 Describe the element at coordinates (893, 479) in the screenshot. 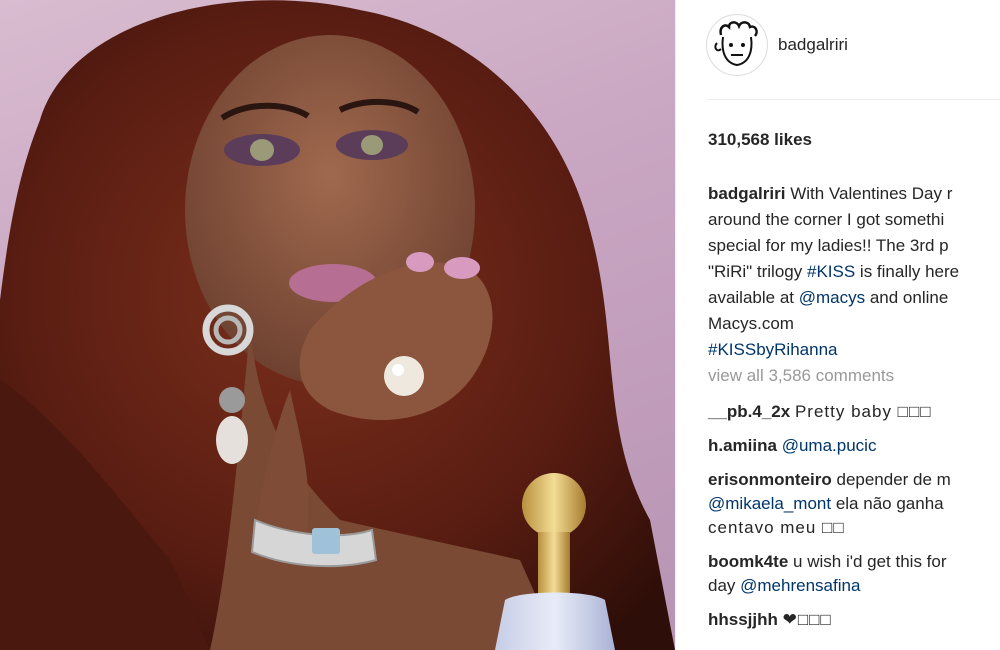

I see `comment-text: depender de m` at that location.